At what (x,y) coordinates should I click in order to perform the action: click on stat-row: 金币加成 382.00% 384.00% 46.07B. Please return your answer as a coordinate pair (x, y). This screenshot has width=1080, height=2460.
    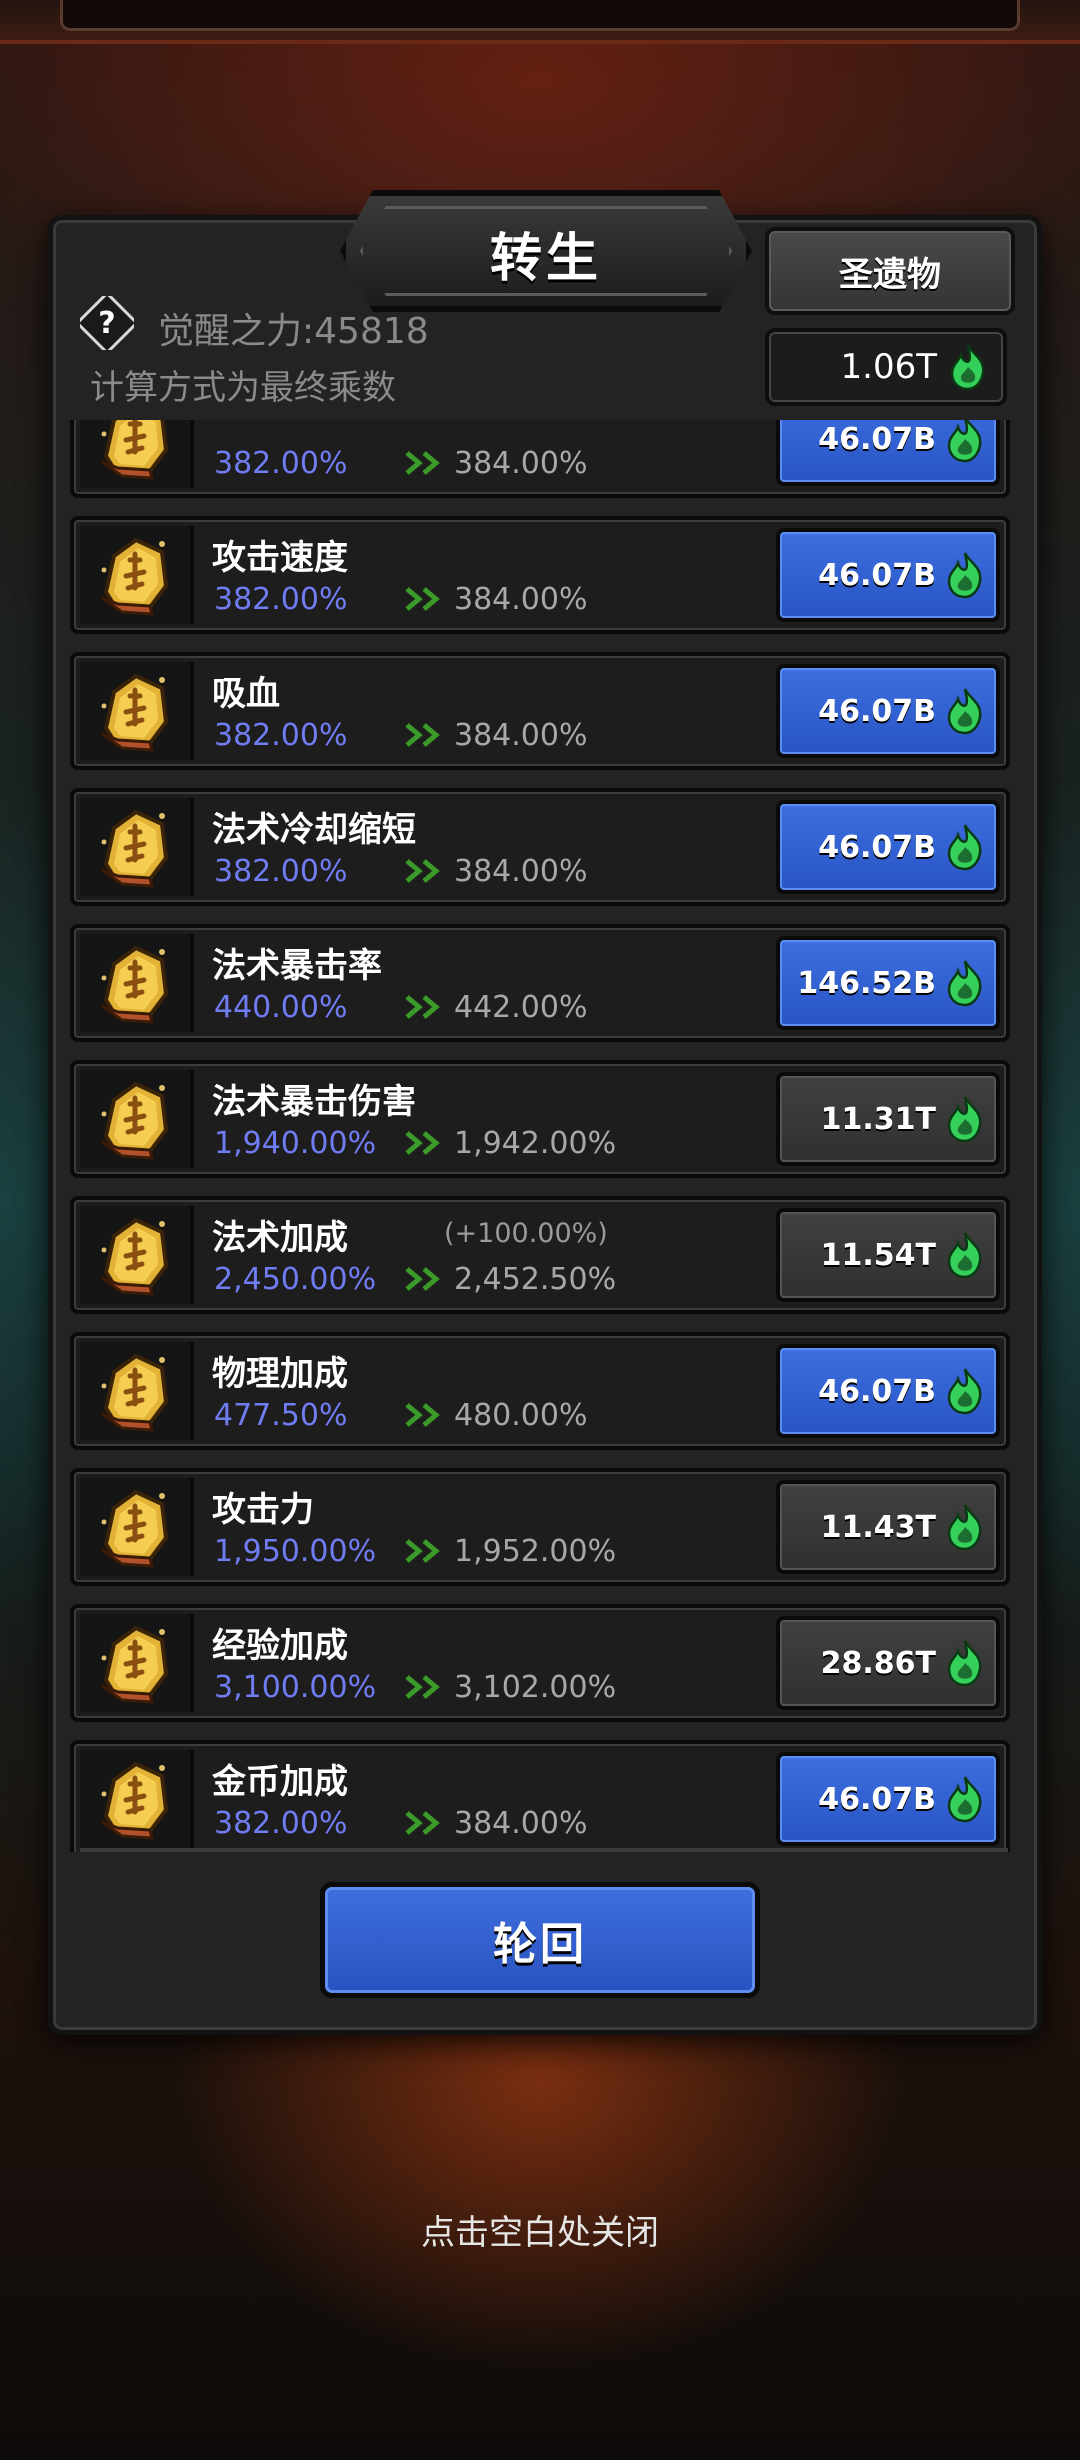
    Looking at the image, I should click on (540, 1796).